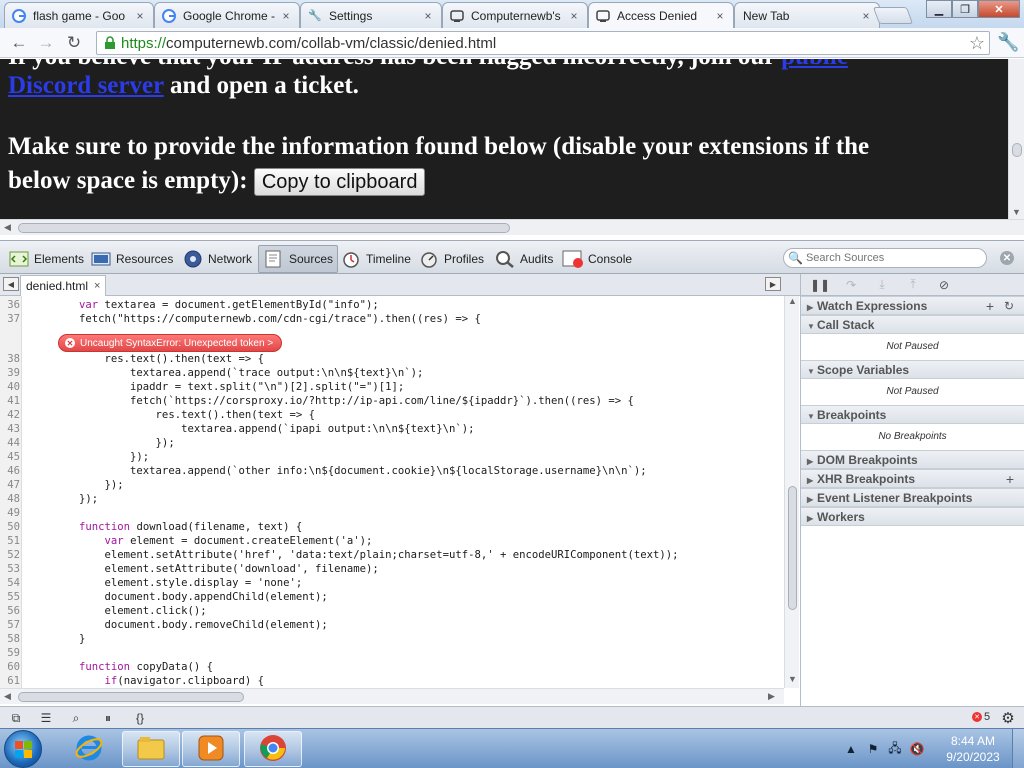 This screenshot has width=1024, height=768. Describe the element at coordinates (211, 749) in the screenshot. I see `taskbar-media-player` at that location.